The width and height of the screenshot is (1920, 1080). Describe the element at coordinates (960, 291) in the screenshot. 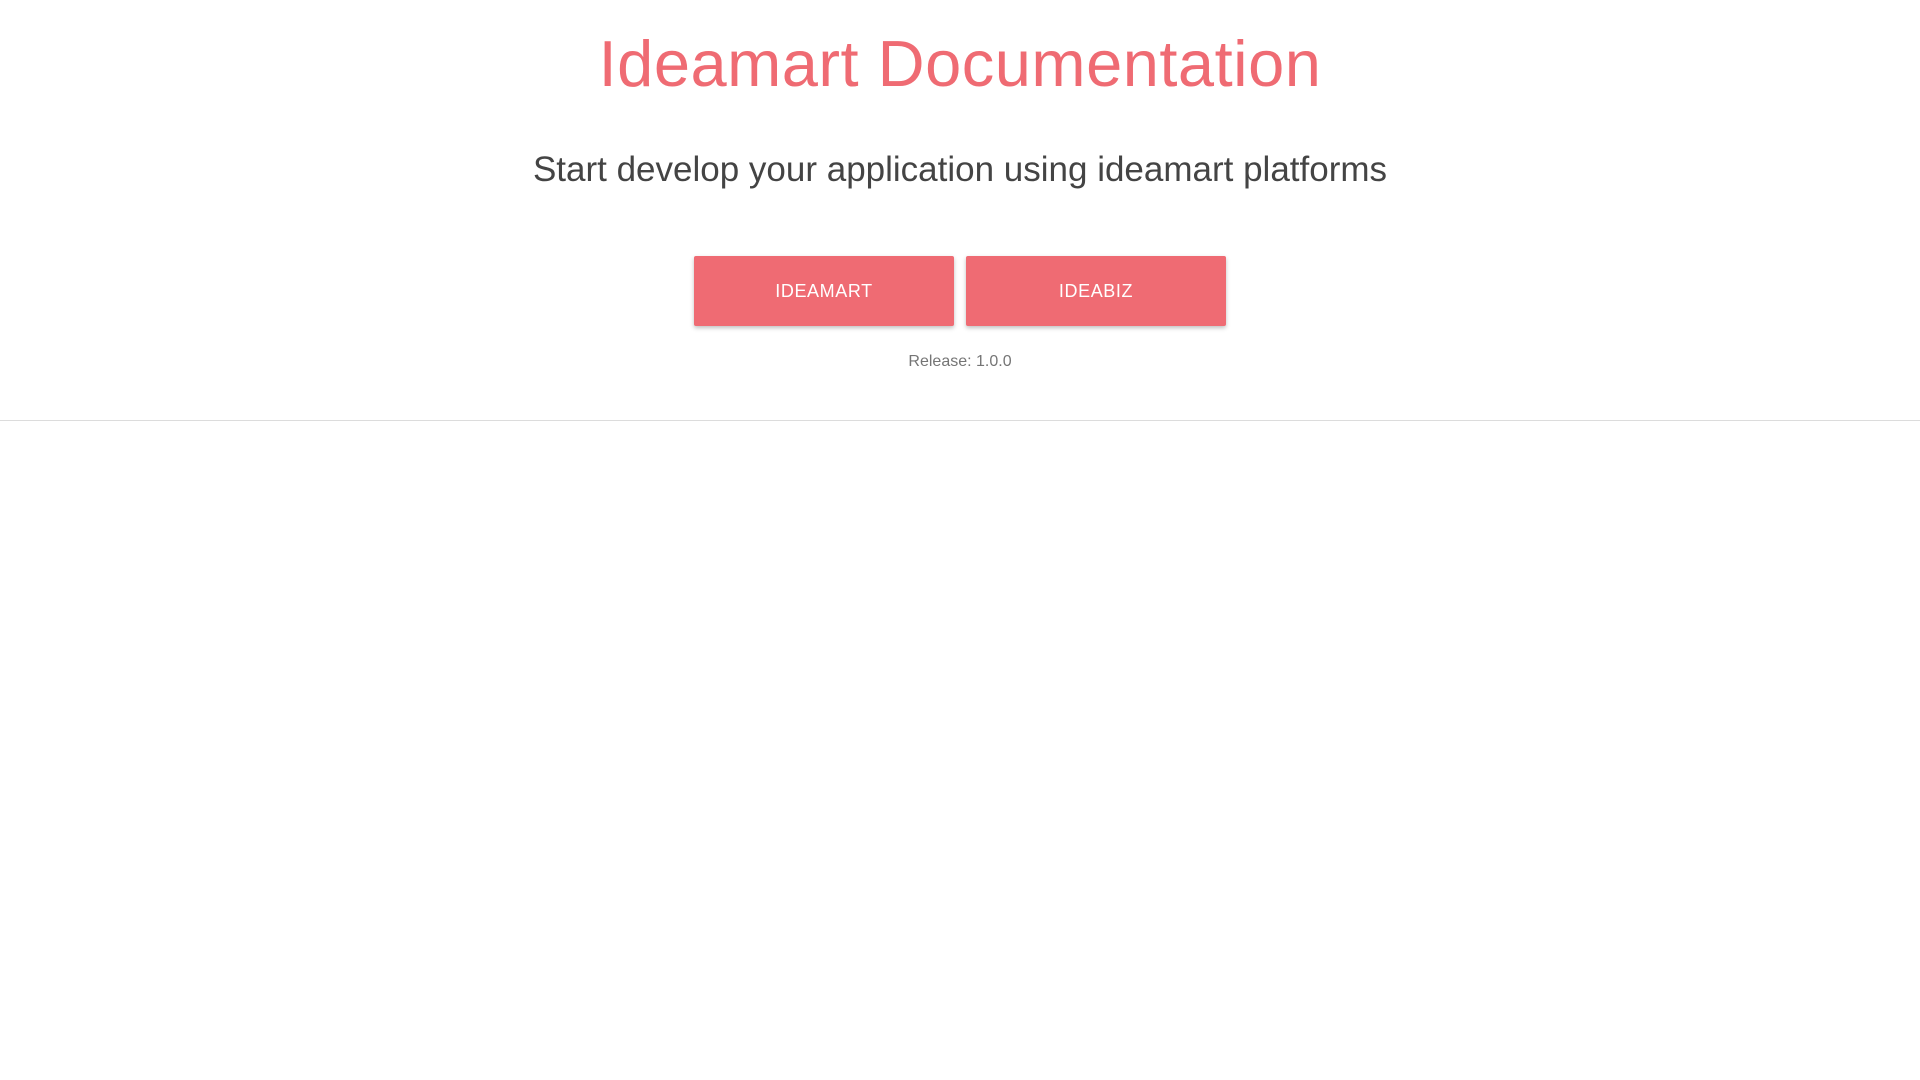

I see `platform-buttons: IDEAMART IDEABIZ` at that location.